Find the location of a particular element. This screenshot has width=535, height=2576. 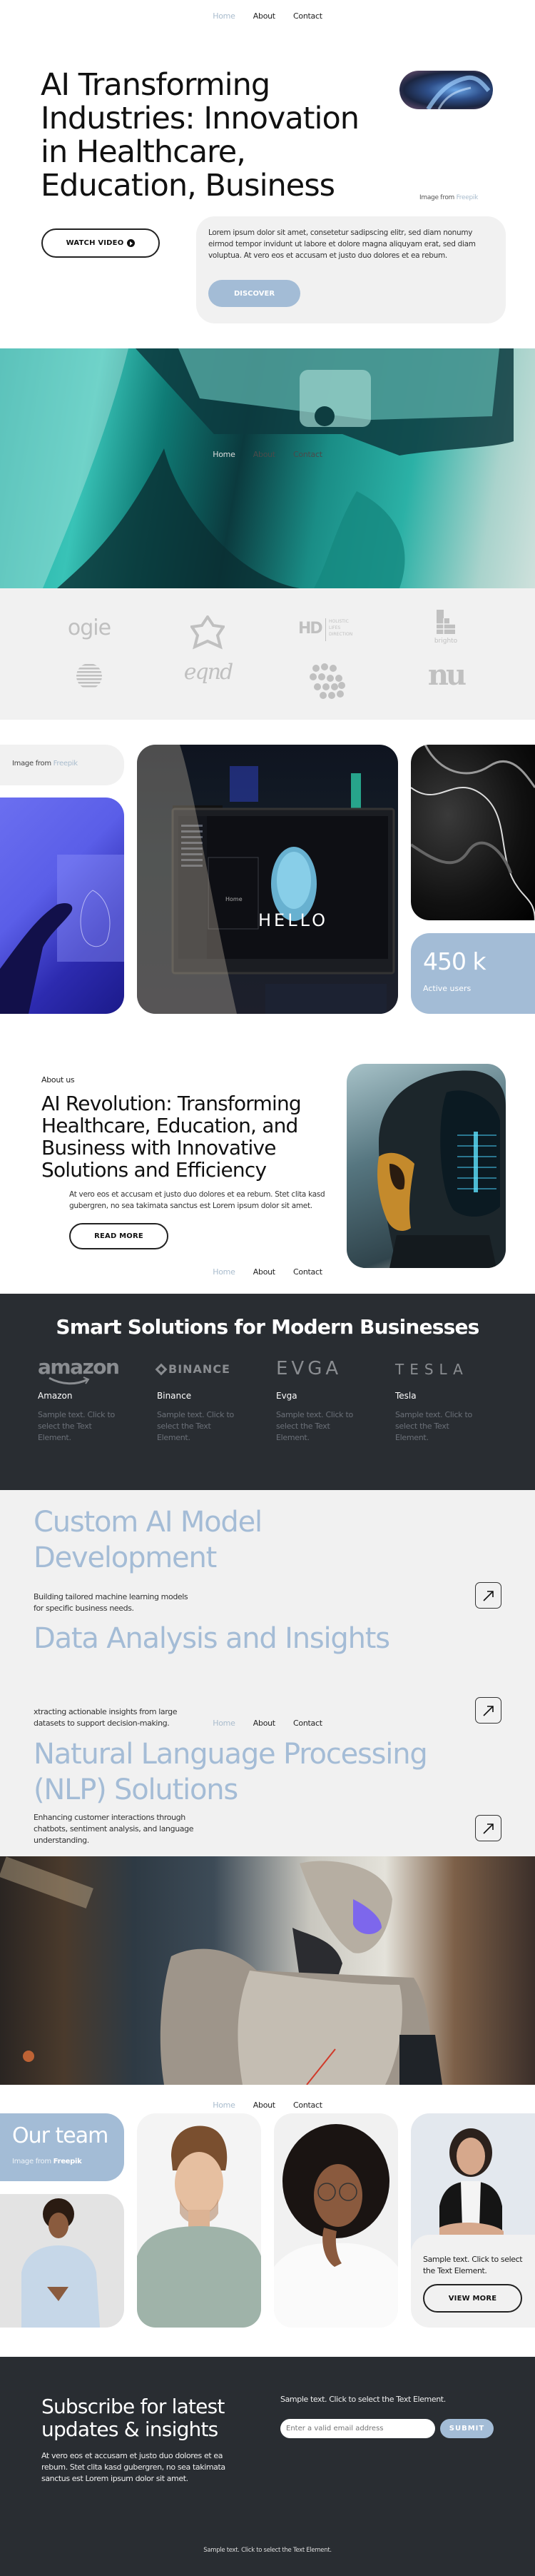

view-more-button: VIEW MORE is located at coordinates (472, 2298).